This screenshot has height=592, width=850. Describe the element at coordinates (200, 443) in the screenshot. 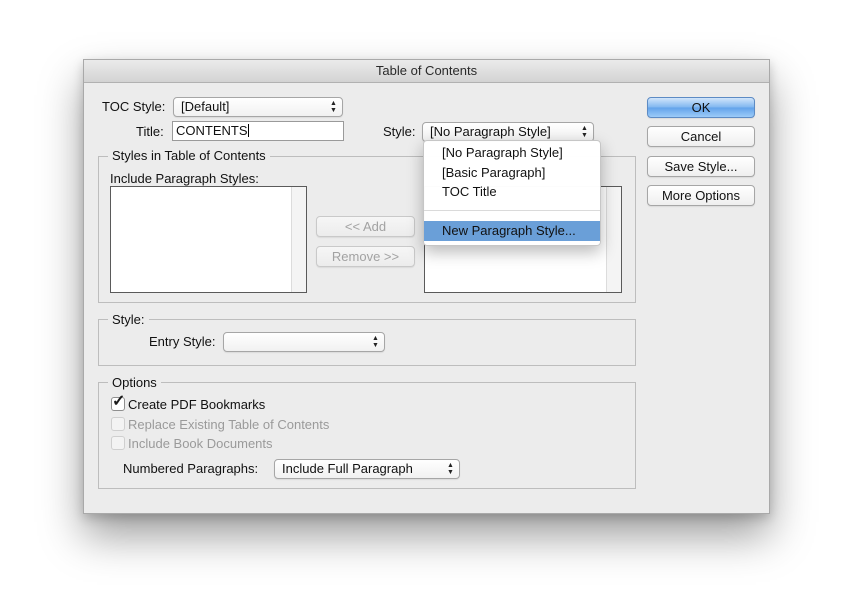

I see `include-book-label: Include Book Documents` at that location.